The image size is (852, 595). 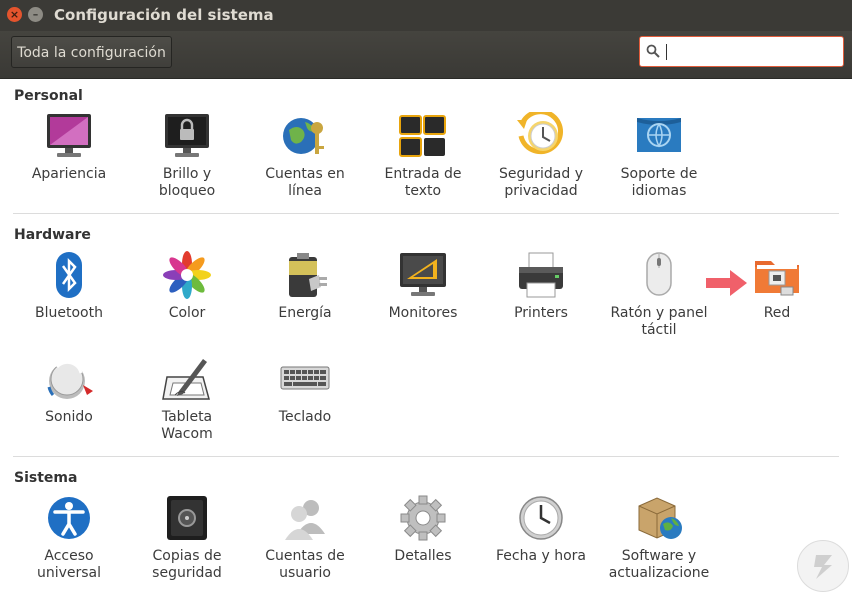 I want to click on item-color: Color, so click(x=187, y=286).